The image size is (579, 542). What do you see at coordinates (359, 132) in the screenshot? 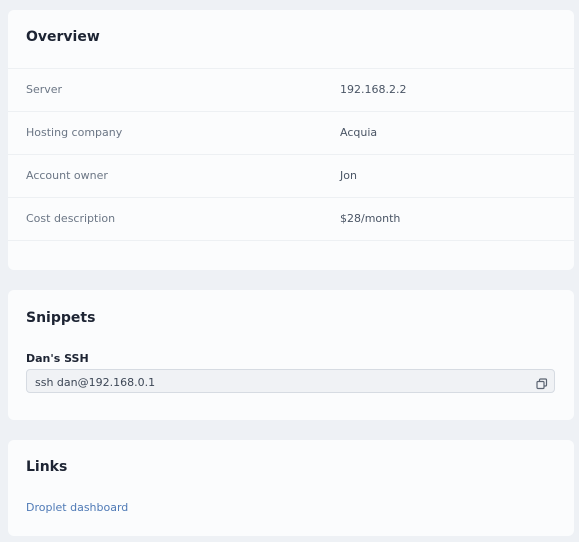
I see `row-value: Acquia` at bounding box center [359, 132].